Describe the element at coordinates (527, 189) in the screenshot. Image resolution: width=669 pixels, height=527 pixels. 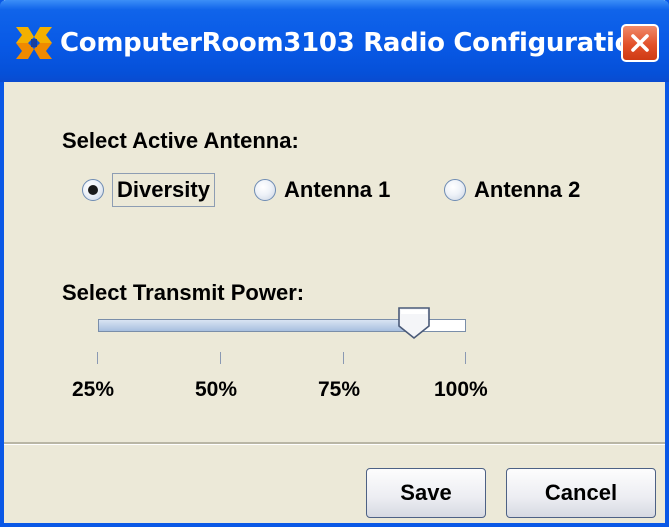
I see `radio-antenna-2-label: Antenna 2` at that location.